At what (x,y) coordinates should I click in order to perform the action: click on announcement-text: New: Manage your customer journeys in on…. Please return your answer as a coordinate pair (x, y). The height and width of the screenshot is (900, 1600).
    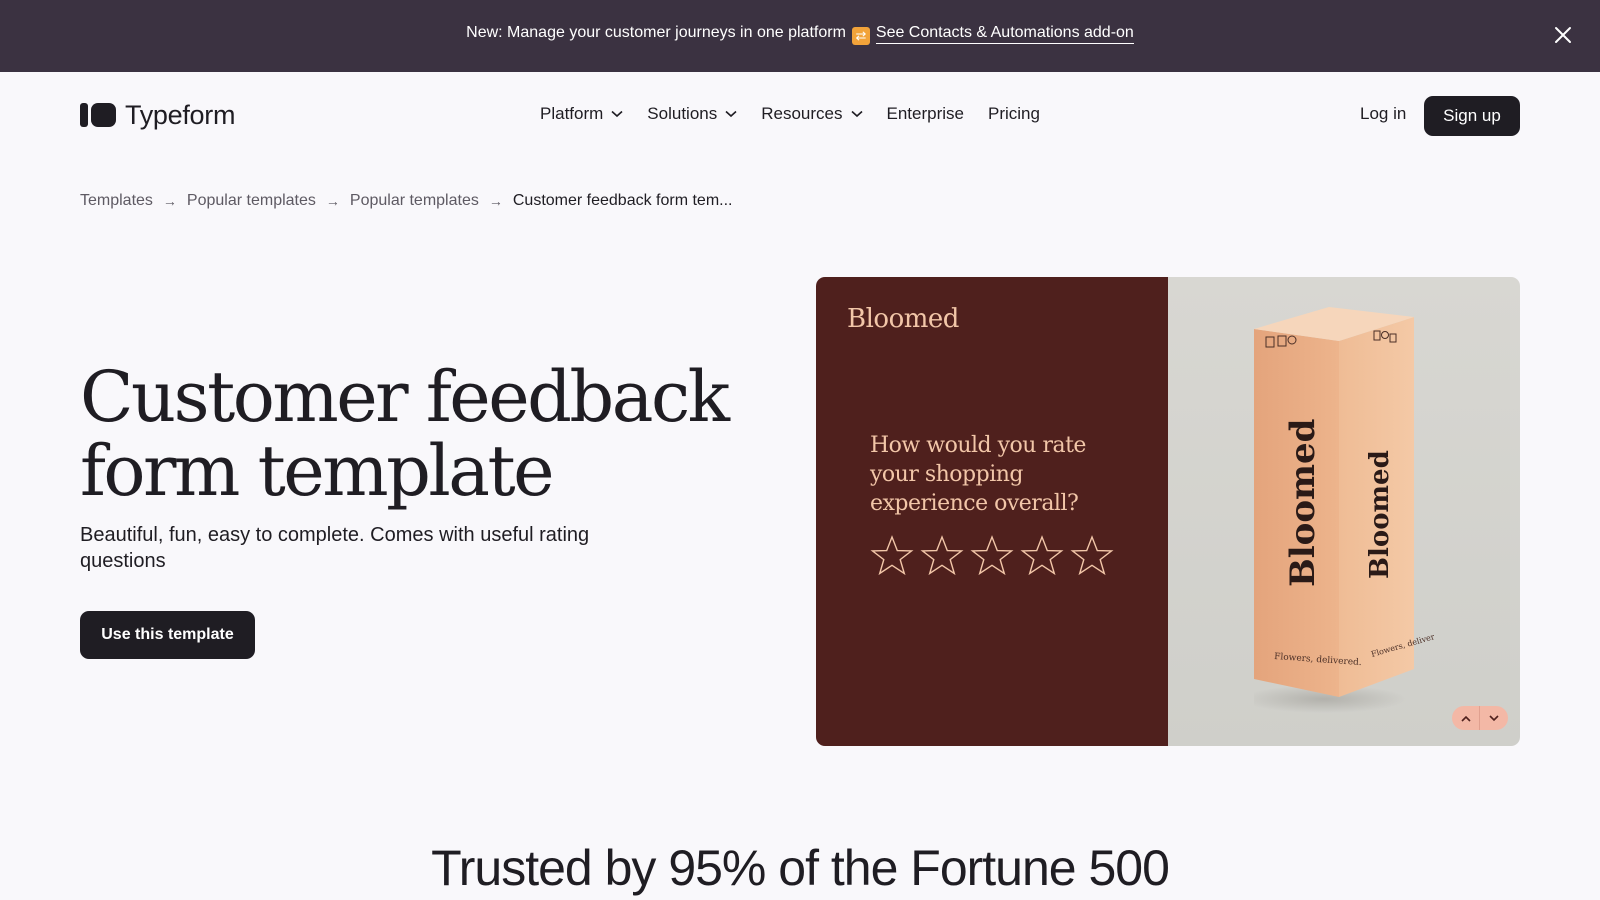
    Looking at the image, I should click on (656, 32).